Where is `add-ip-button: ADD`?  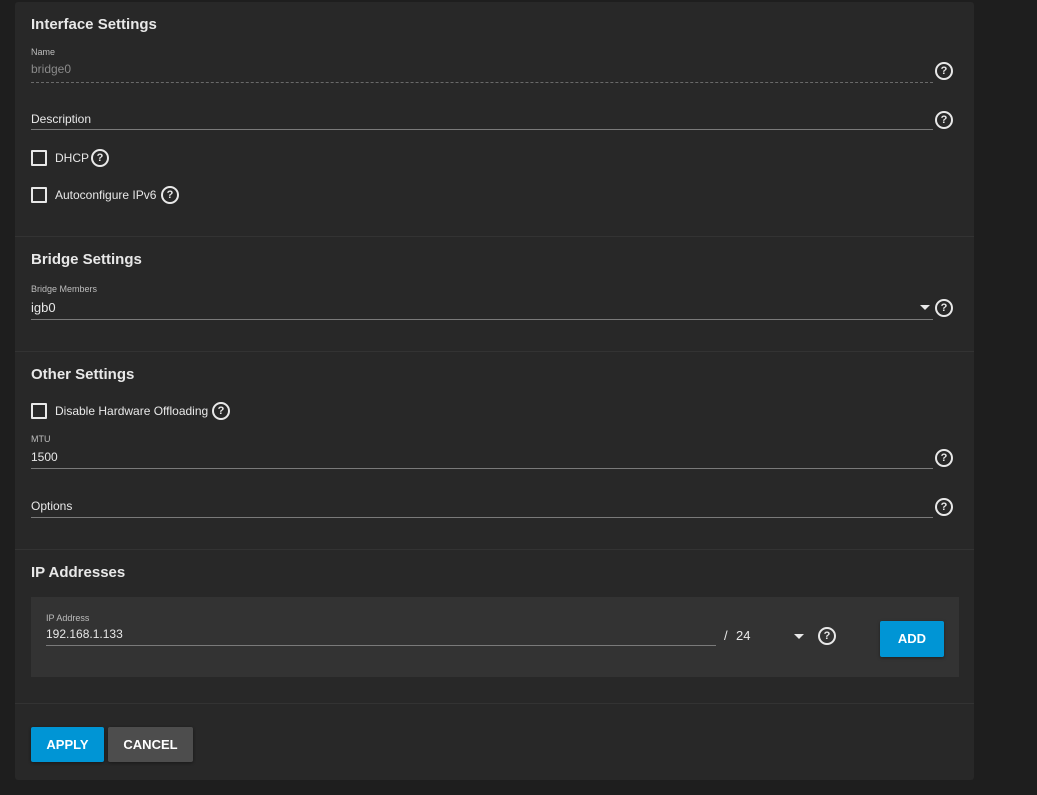
add-ip-button: ADD is located at coordinates (912, 639).